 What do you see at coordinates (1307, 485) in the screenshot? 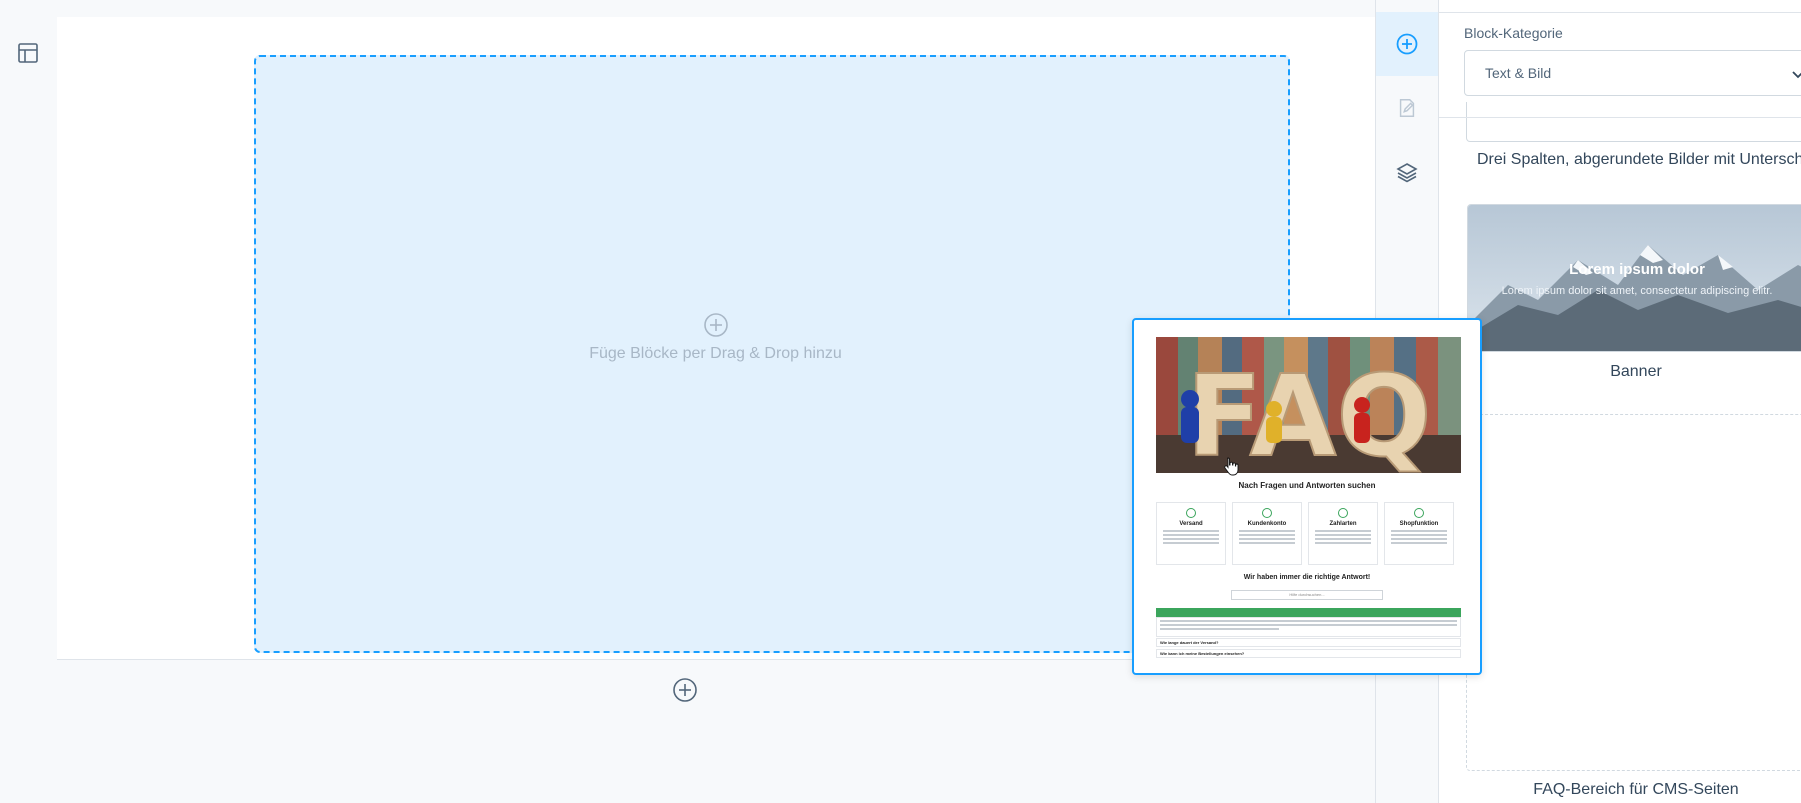
I see `faq-preview-heading: Nach Fragen und Antworten suchen` at bounding box center [1307, 485].